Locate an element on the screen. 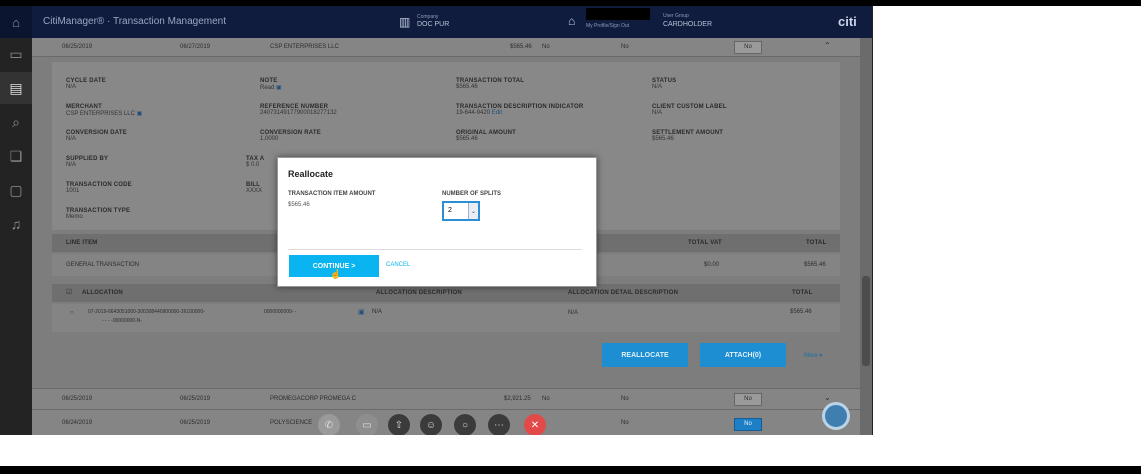 Image resolution: width=1141 pixels, height=474 pixels. bottom-black-bar is located at coordinates (570, 470).